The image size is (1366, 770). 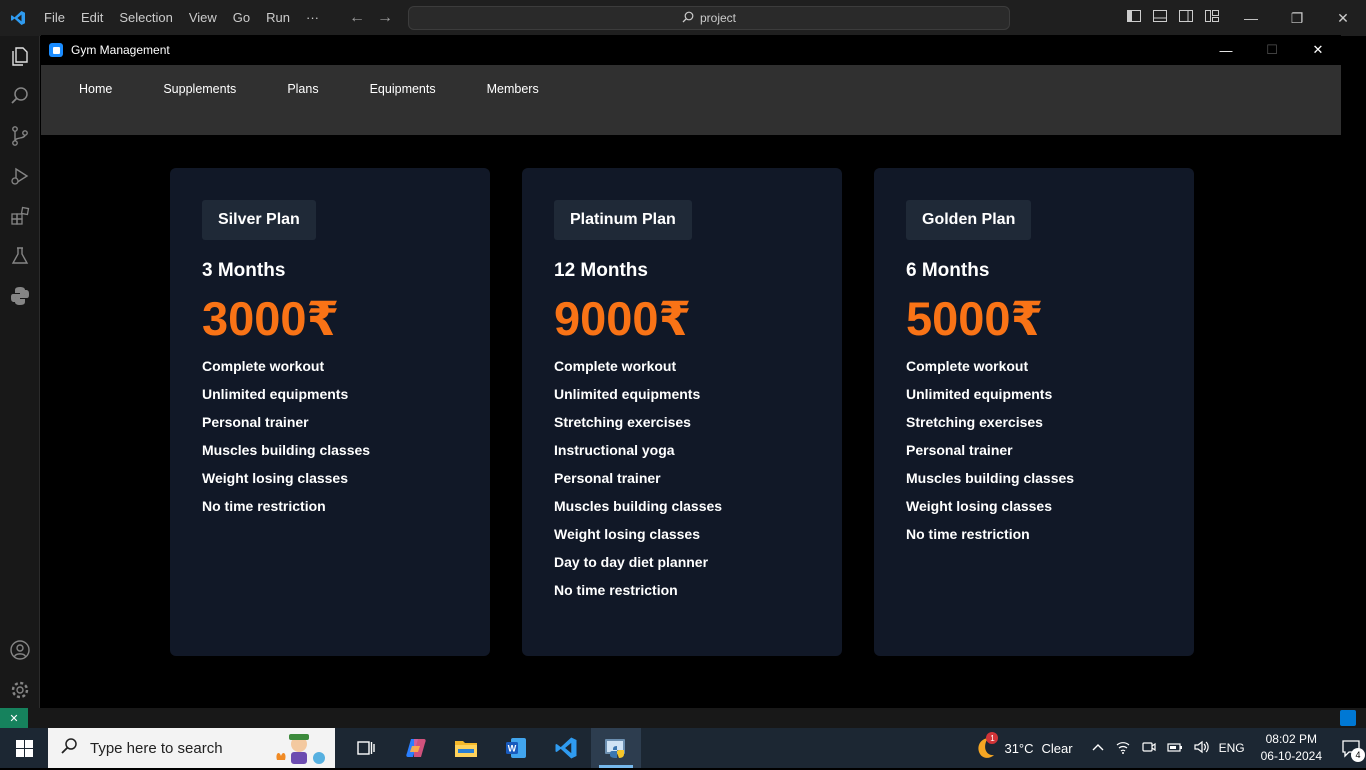 What do you see at coordinates (1291, 756) in the screenshot?
I see `clock-date: 06-10-2024` at bounding box center [1291, 756].